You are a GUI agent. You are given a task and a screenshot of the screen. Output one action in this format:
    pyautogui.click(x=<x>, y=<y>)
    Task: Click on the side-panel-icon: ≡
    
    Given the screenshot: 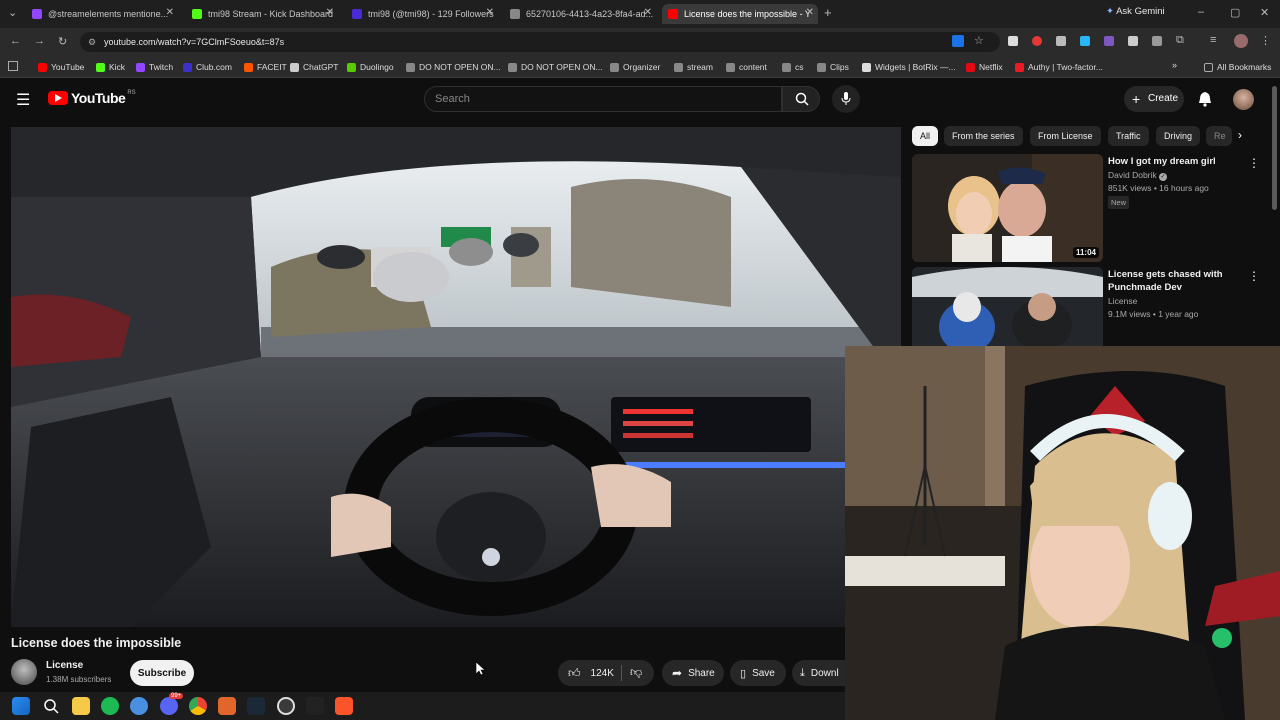 What is the action you would take?
    pyautogui.click(x=1213, y=40)
    